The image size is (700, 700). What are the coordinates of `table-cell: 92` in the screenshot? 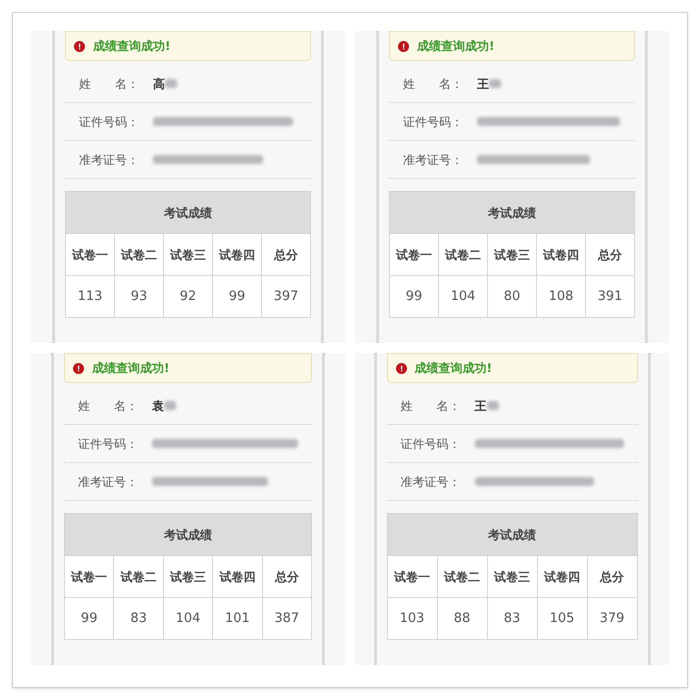 It's located at (188, 297).